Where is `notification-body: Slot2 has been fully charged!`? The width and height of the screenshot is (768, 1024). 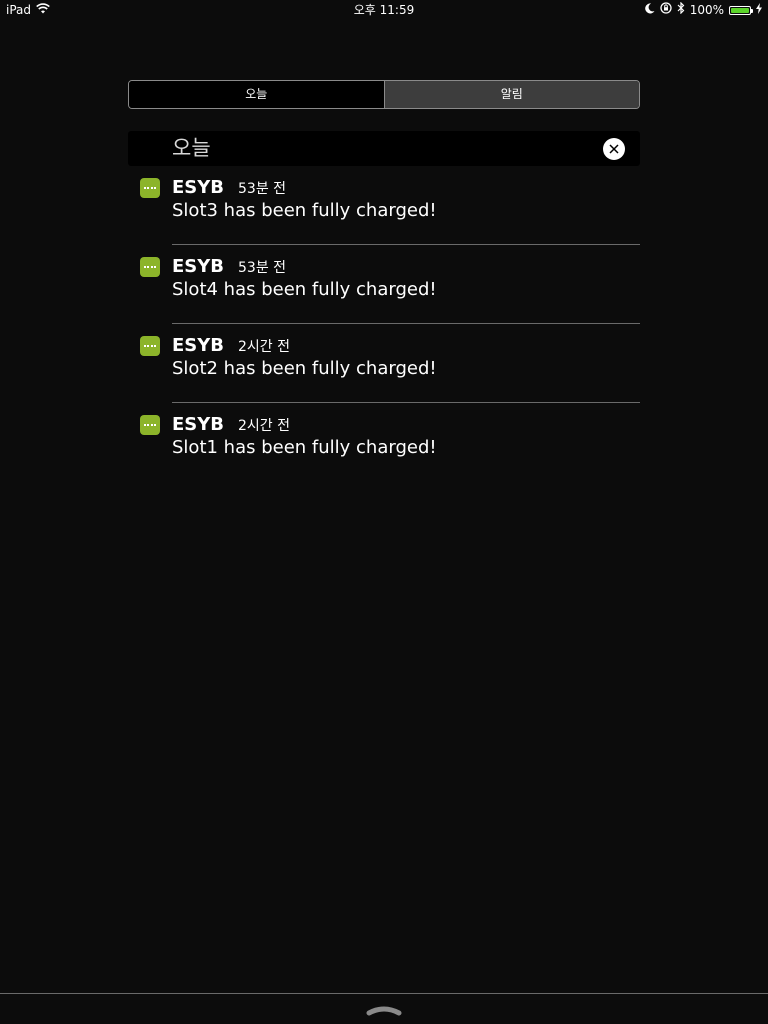
notification-body: Slot2 has been fully charged! is located at coordinates (304, 368).